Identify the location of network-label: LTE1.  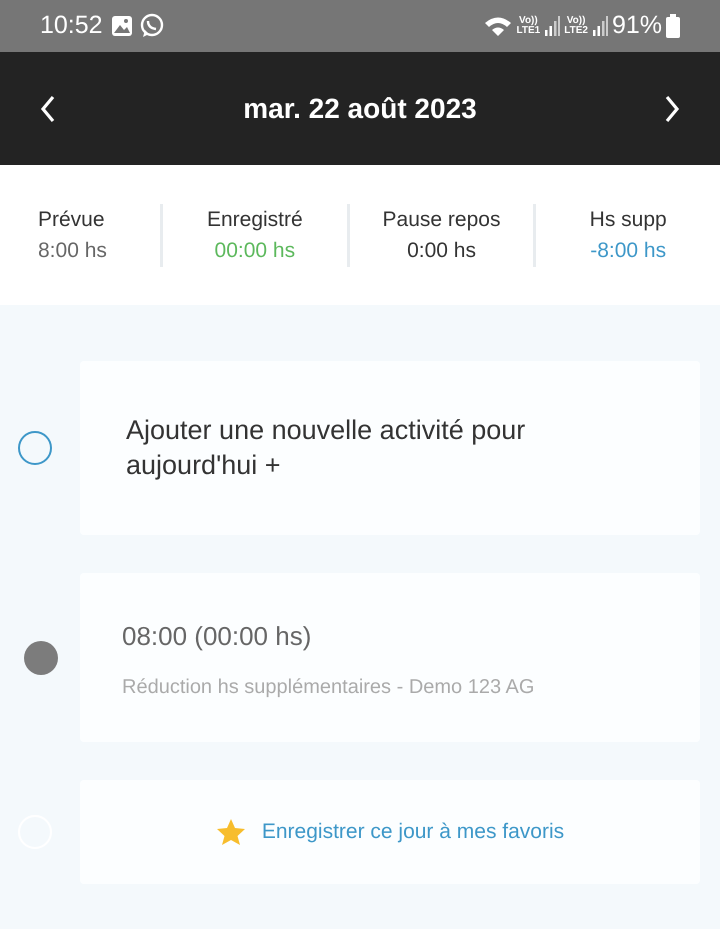
(528, 31).